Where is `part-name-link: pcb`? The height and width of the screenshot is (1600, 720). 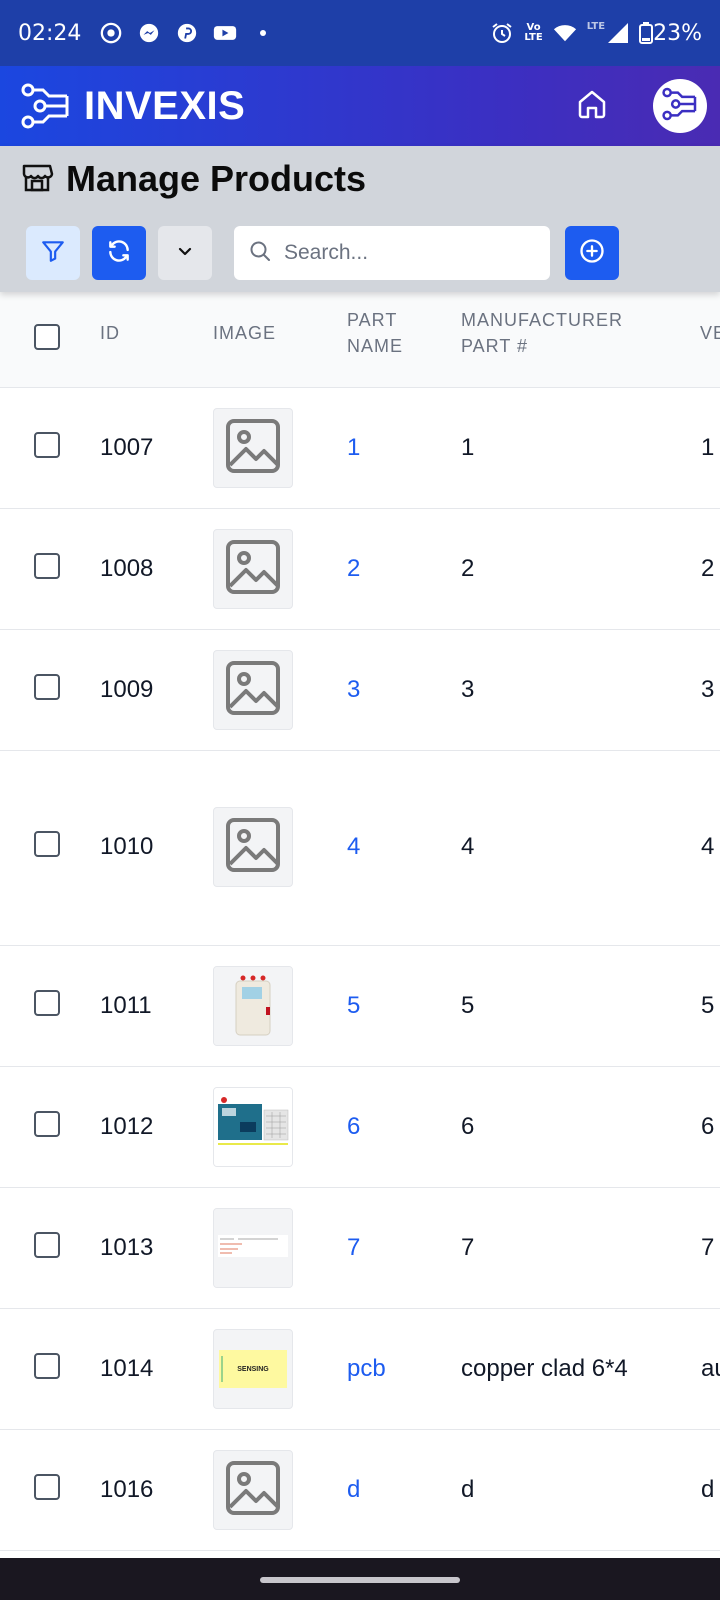
part-name-link: pcb is located at coordinates (366, 1369).